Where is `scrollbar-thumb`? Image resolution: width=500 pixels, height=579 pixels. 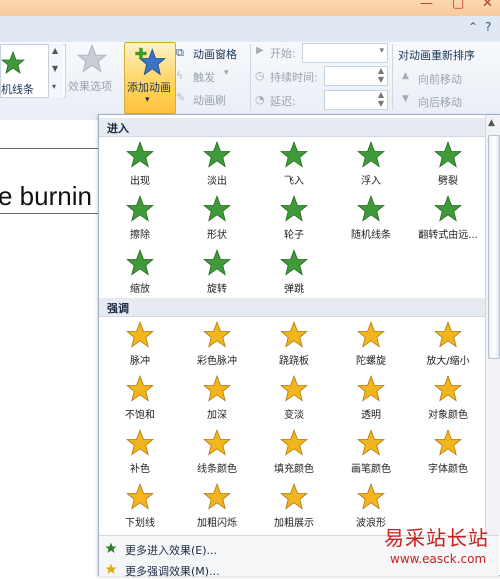 scrollbar-thumb is located at coordinates (494, 247).